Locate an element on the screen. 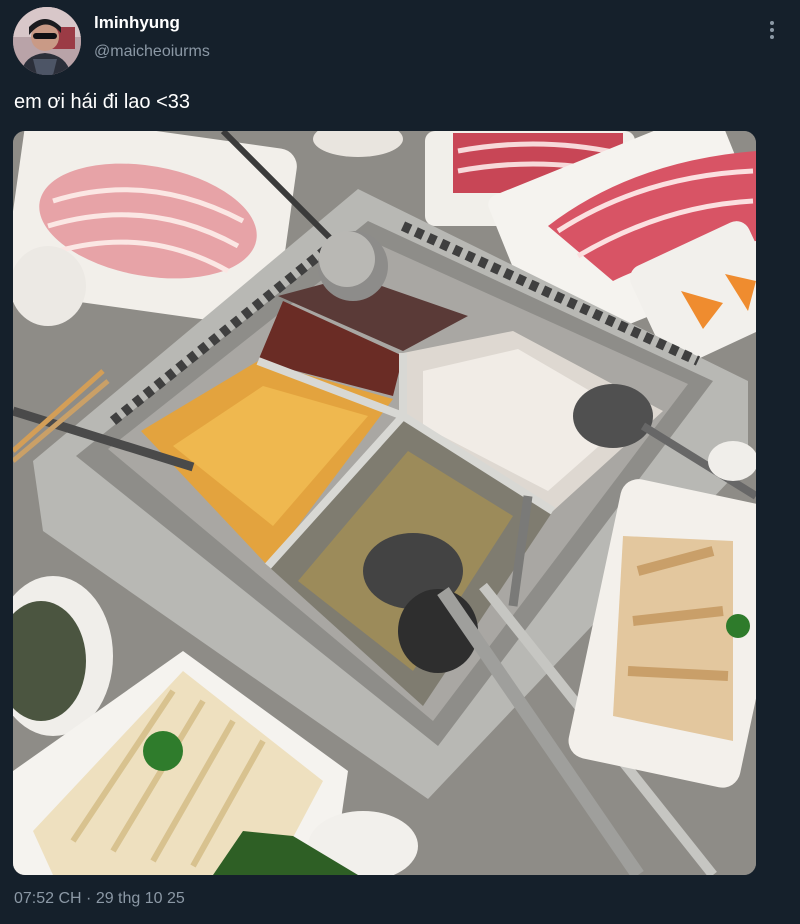  more-vertical-icon is located at coordinates (772, 30).